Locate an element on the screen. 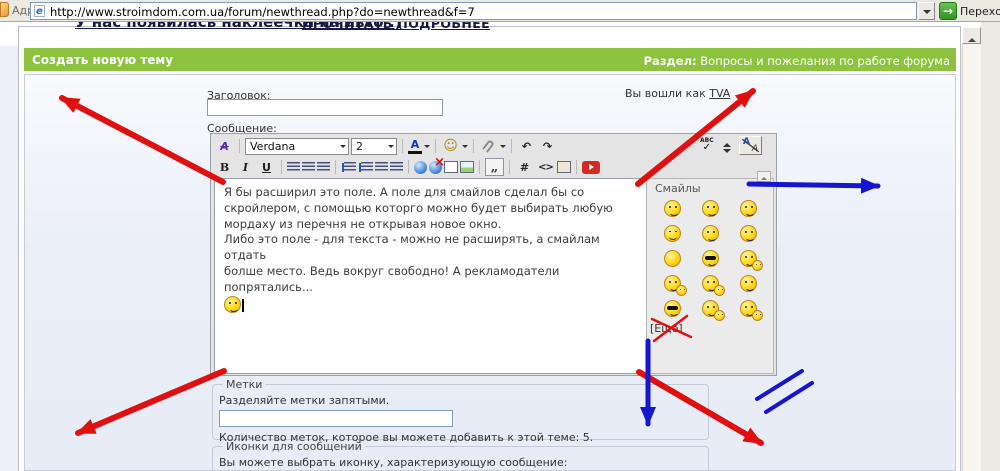  smiley-hugging-pair is located at coordinates (672, 284).